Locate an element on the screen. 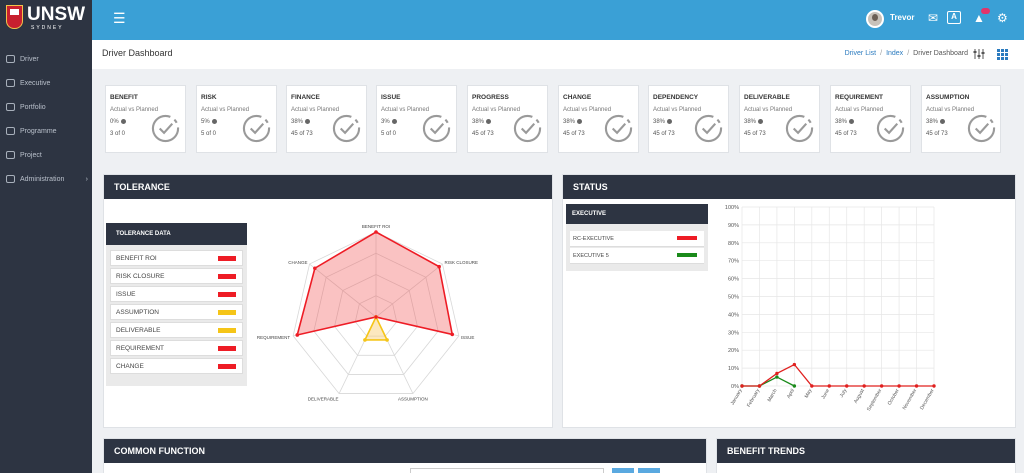 The image size is (1024, 473). sidebar-item-portfolio: Portfolio is located at coordinates (48, 107).